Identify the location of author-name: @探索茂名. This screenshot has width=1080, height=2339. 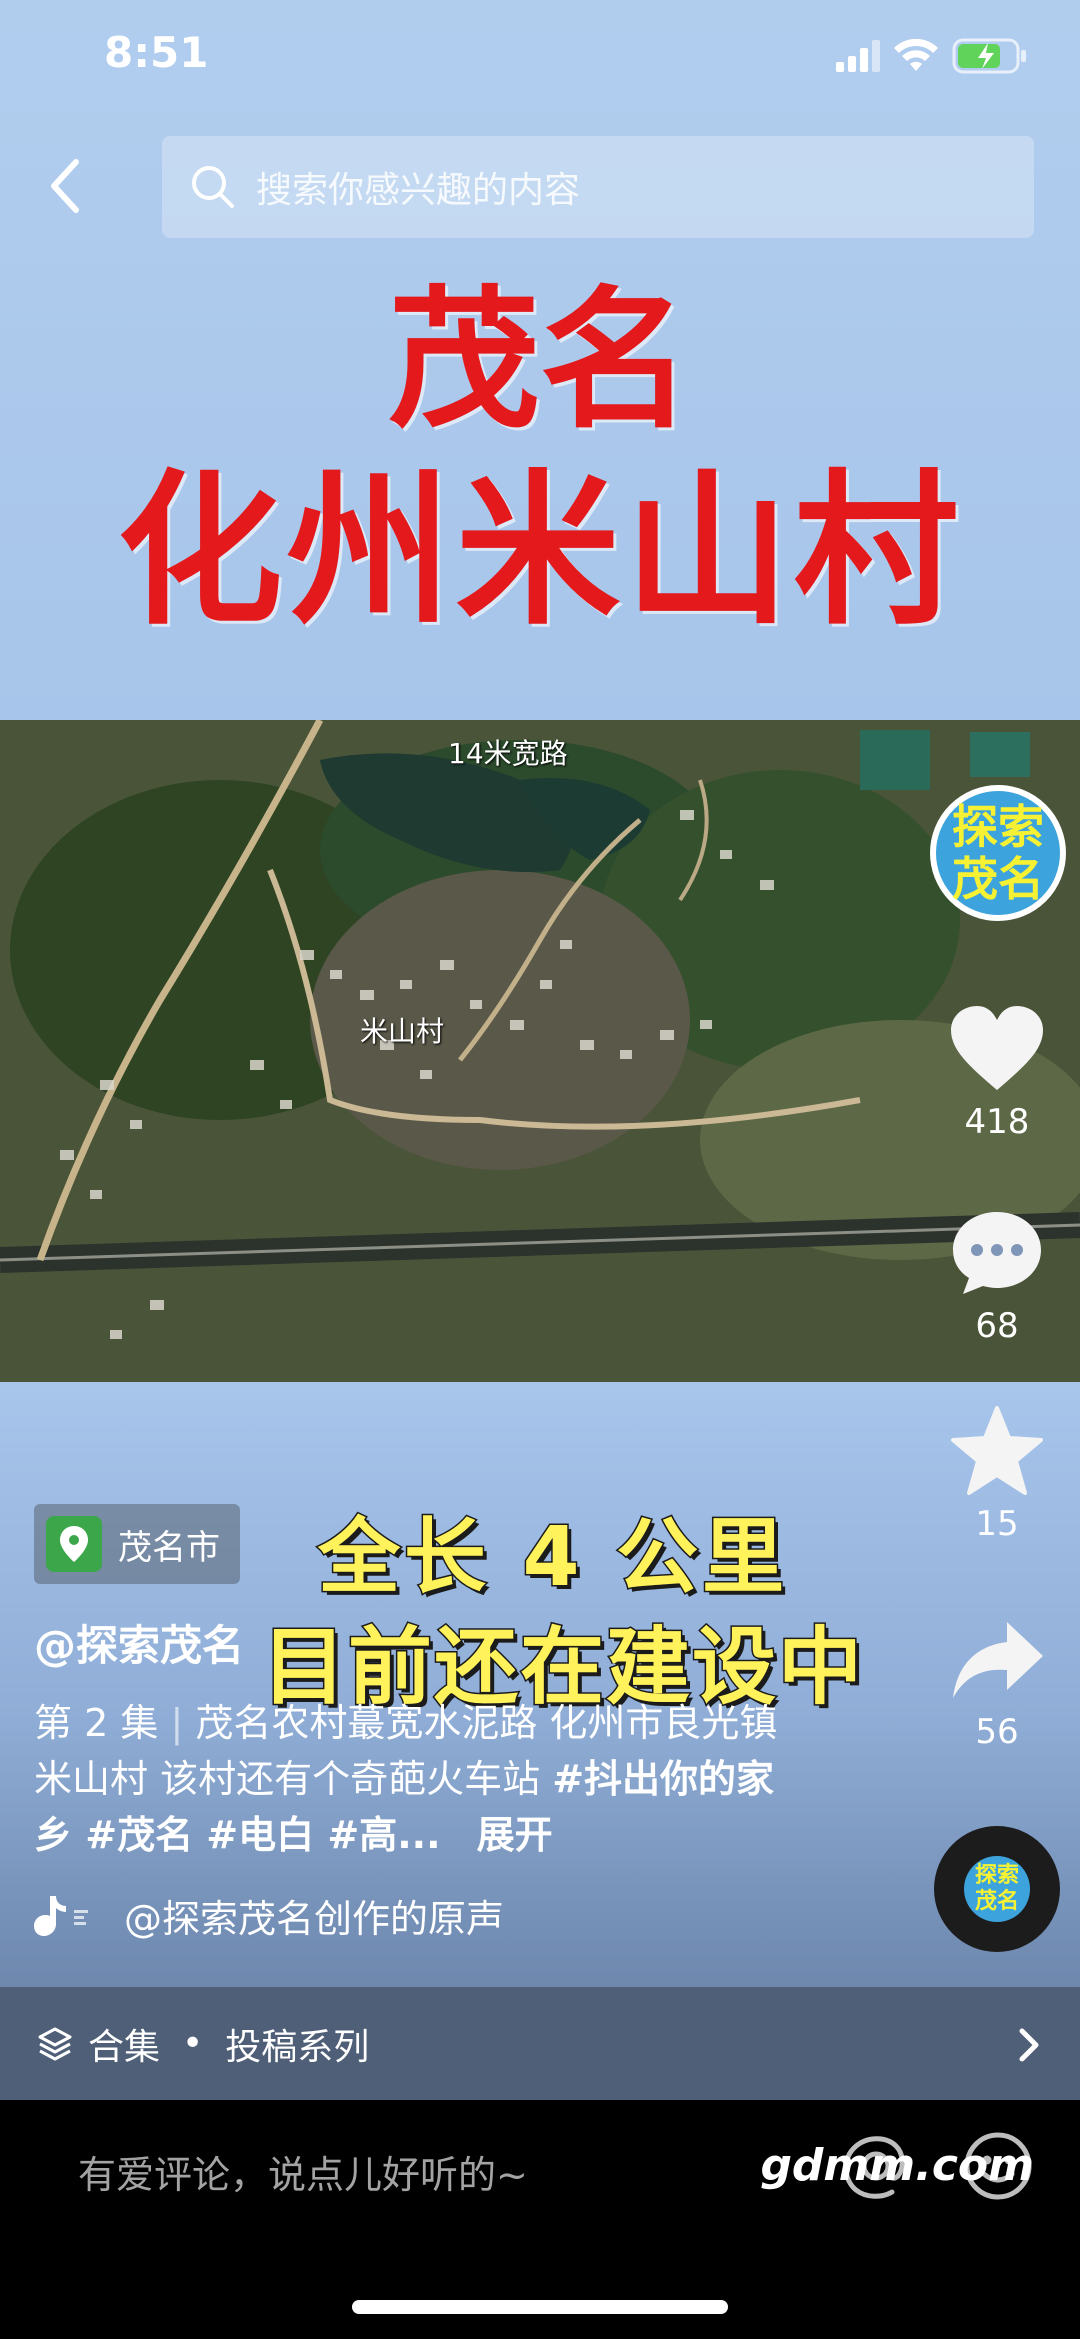
(139, 1642).